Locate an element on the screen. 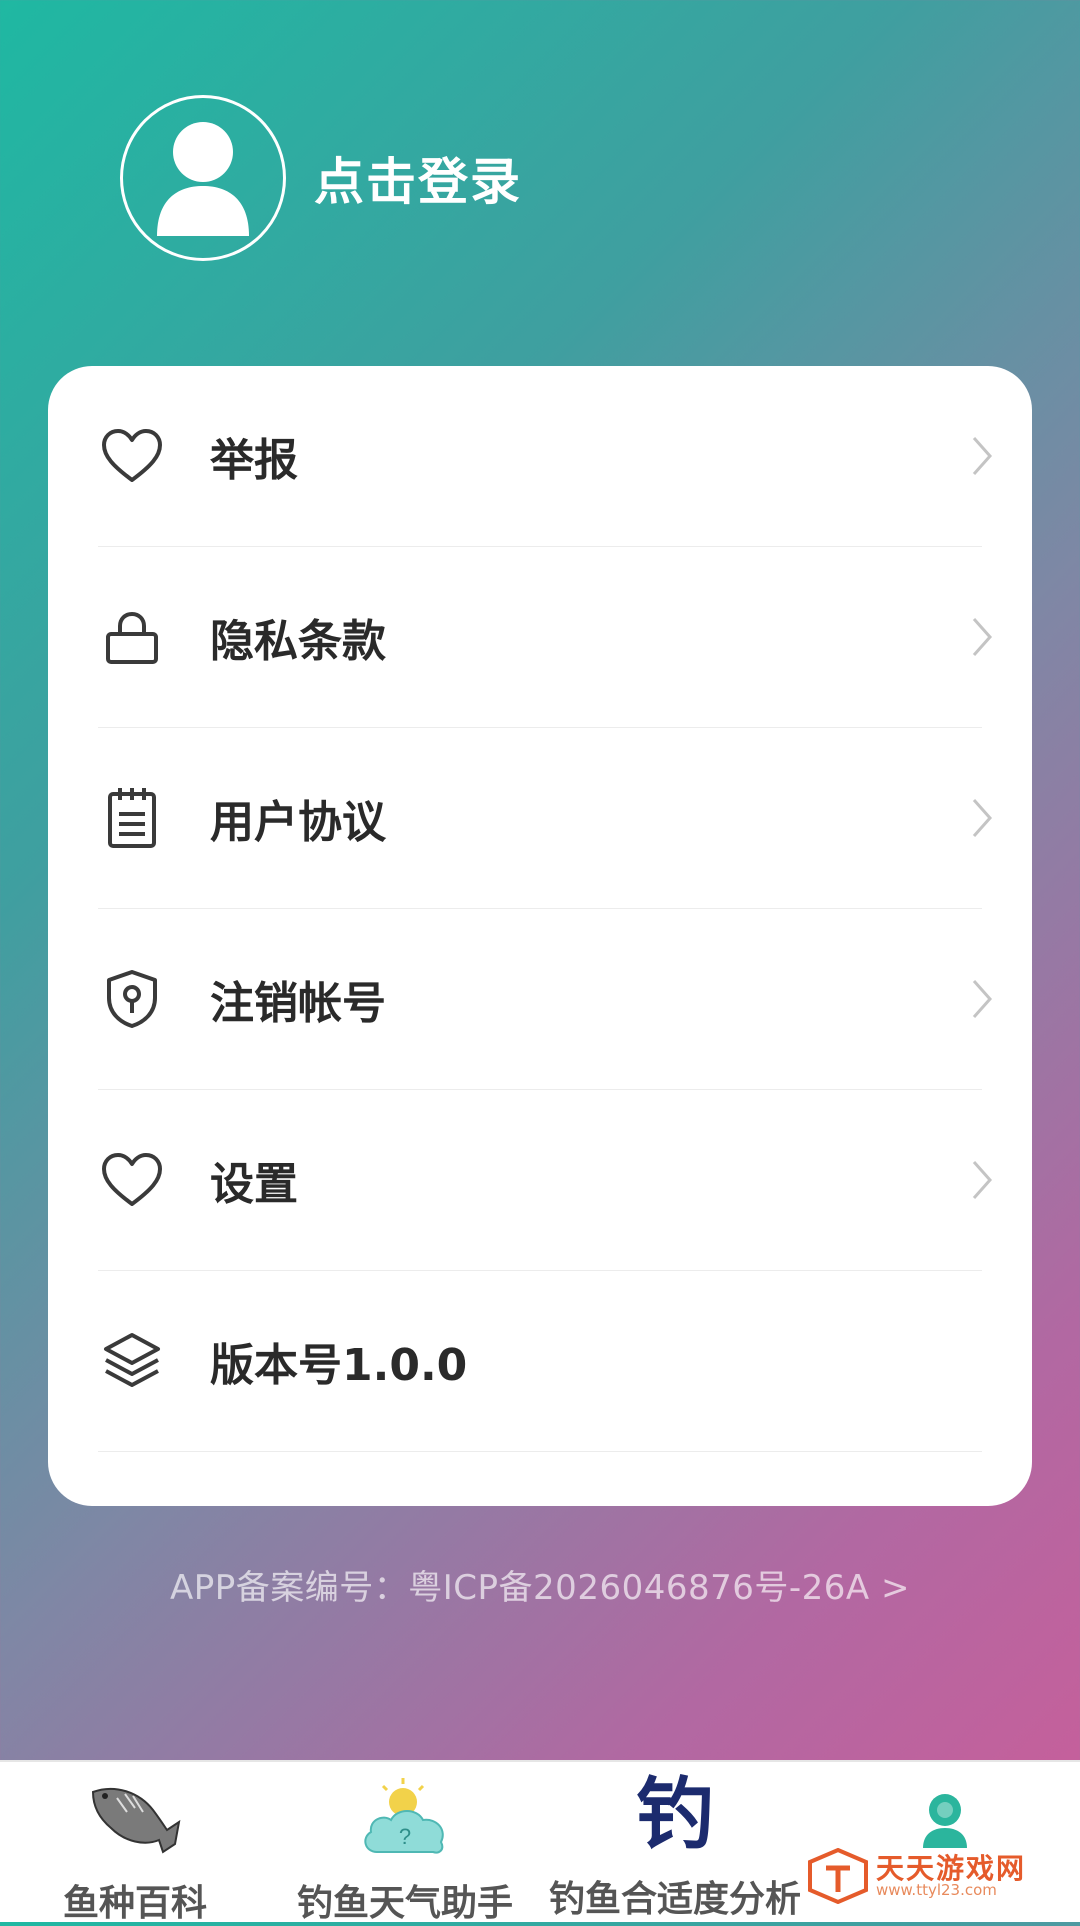 The width and height of the screenshot is (1080, 1926). menu-item-user-agreement: 用户协议 is located at coordinates (545, 818).